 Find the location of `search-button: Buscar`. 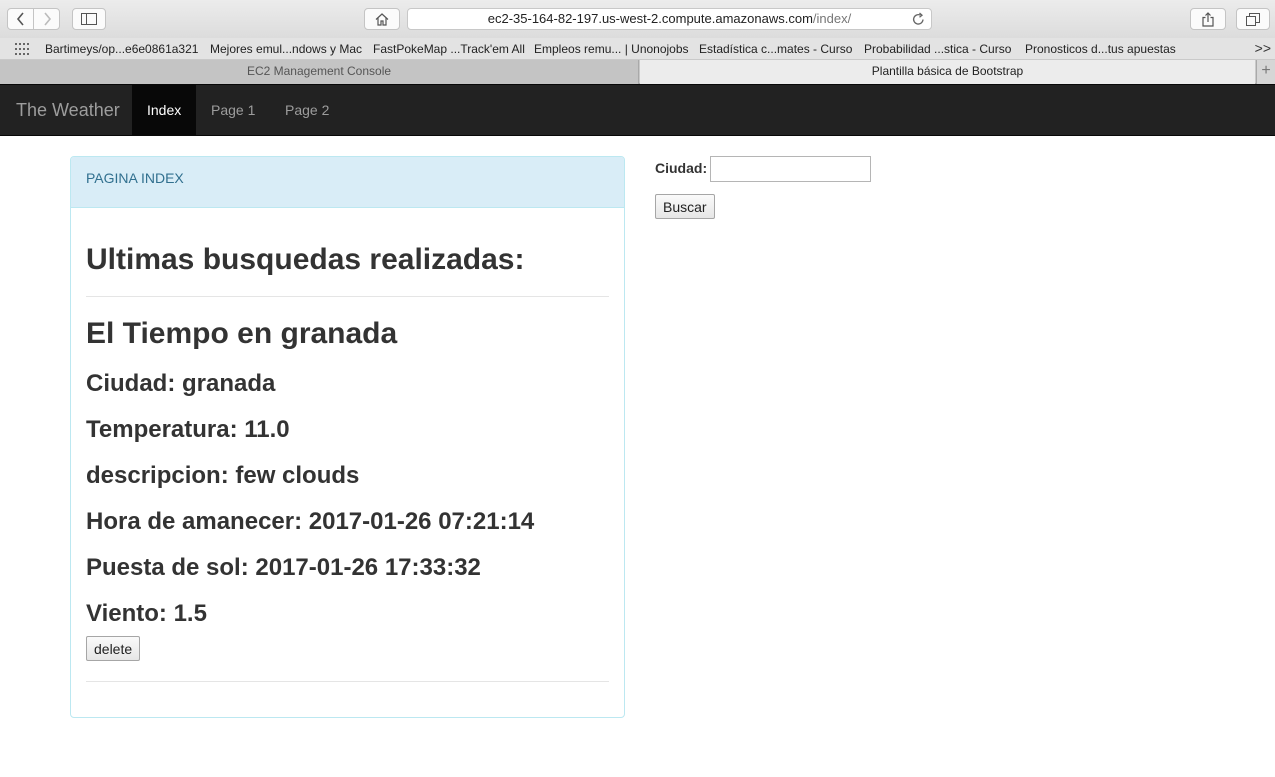

search-button: Buscar is located at coordinates (685, 206).